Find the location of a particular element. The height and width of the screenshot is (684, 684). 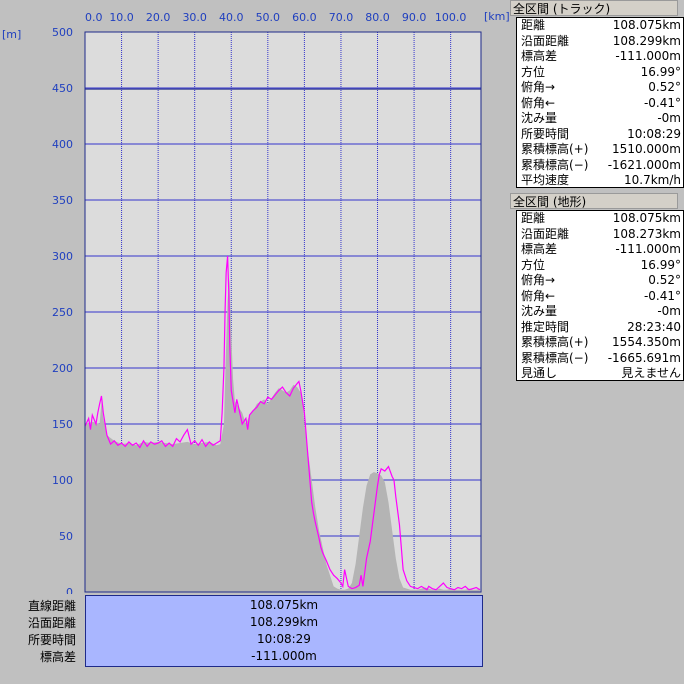

stat-row: 方位 16.99° is located at coordinates (600, 72).